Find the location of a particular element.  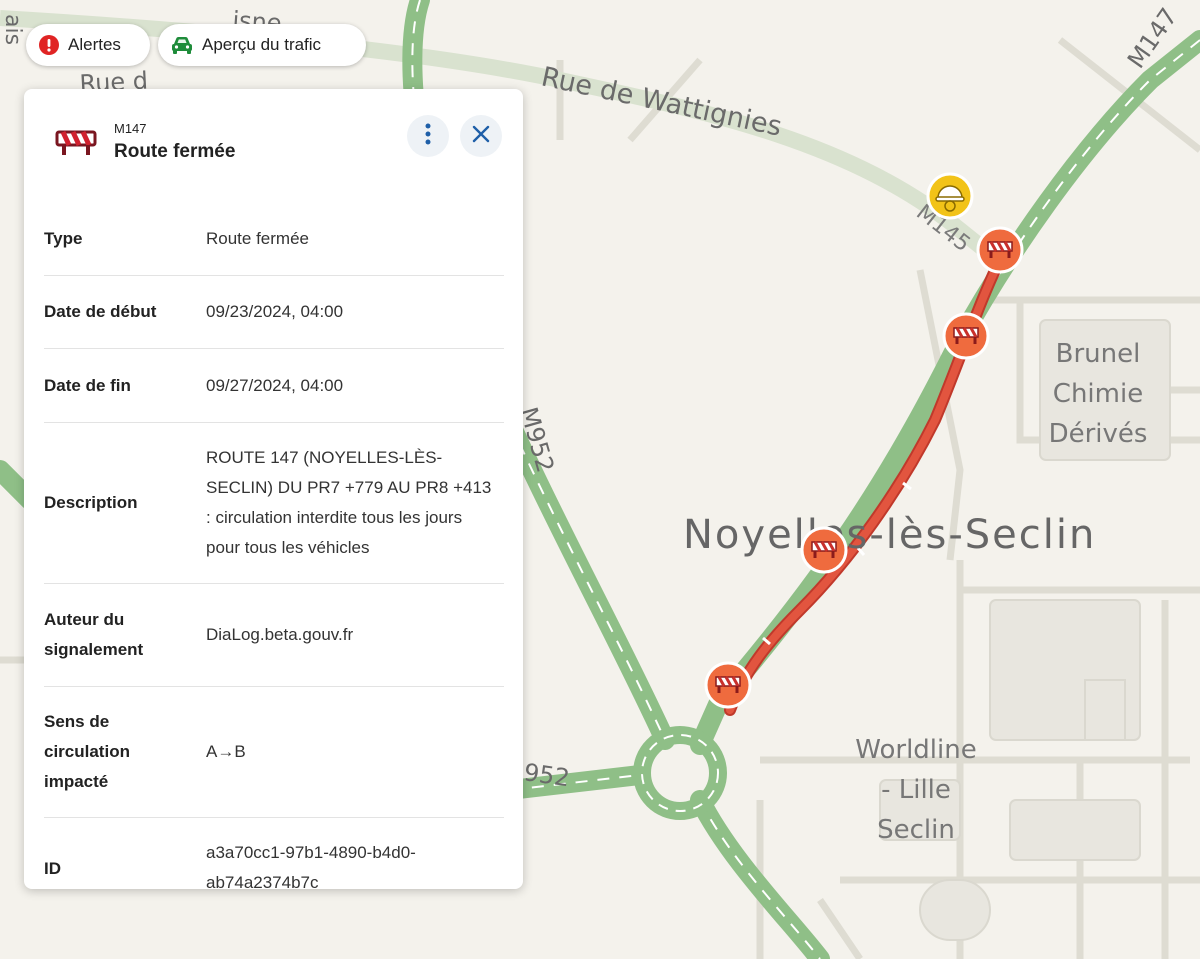

traffic-overview-button: Aperçu du trafic is located at coordinates (262, 45).